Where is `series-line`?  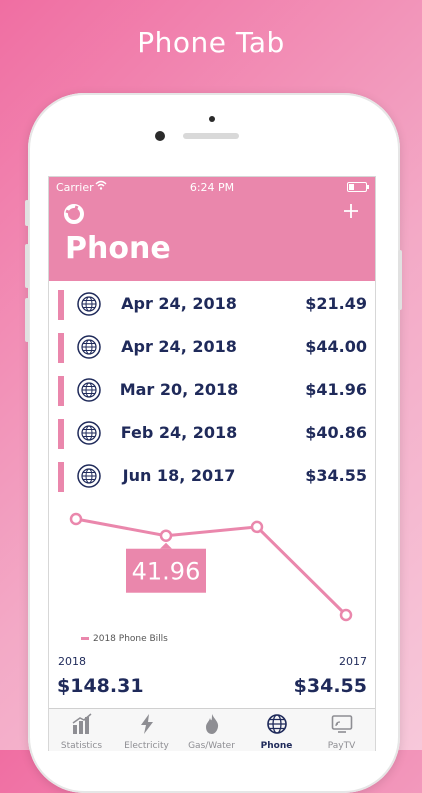 series-line is located at coordinates (211, 567).